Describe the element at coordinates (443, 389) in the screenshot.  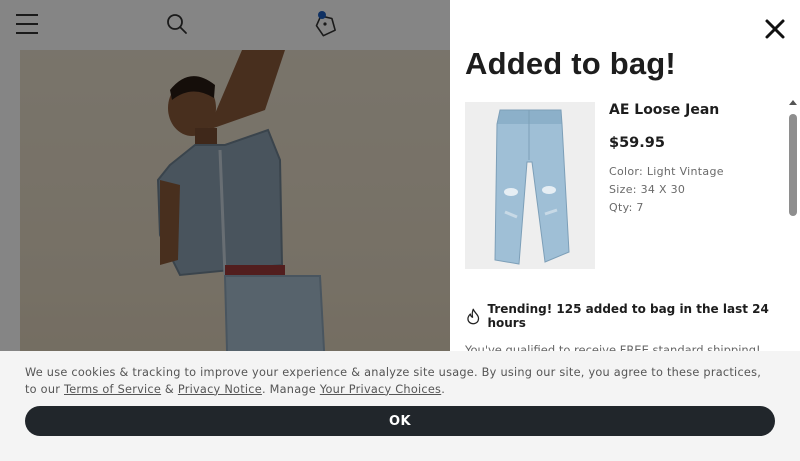
I see `cookie-text-end: .` at that location.